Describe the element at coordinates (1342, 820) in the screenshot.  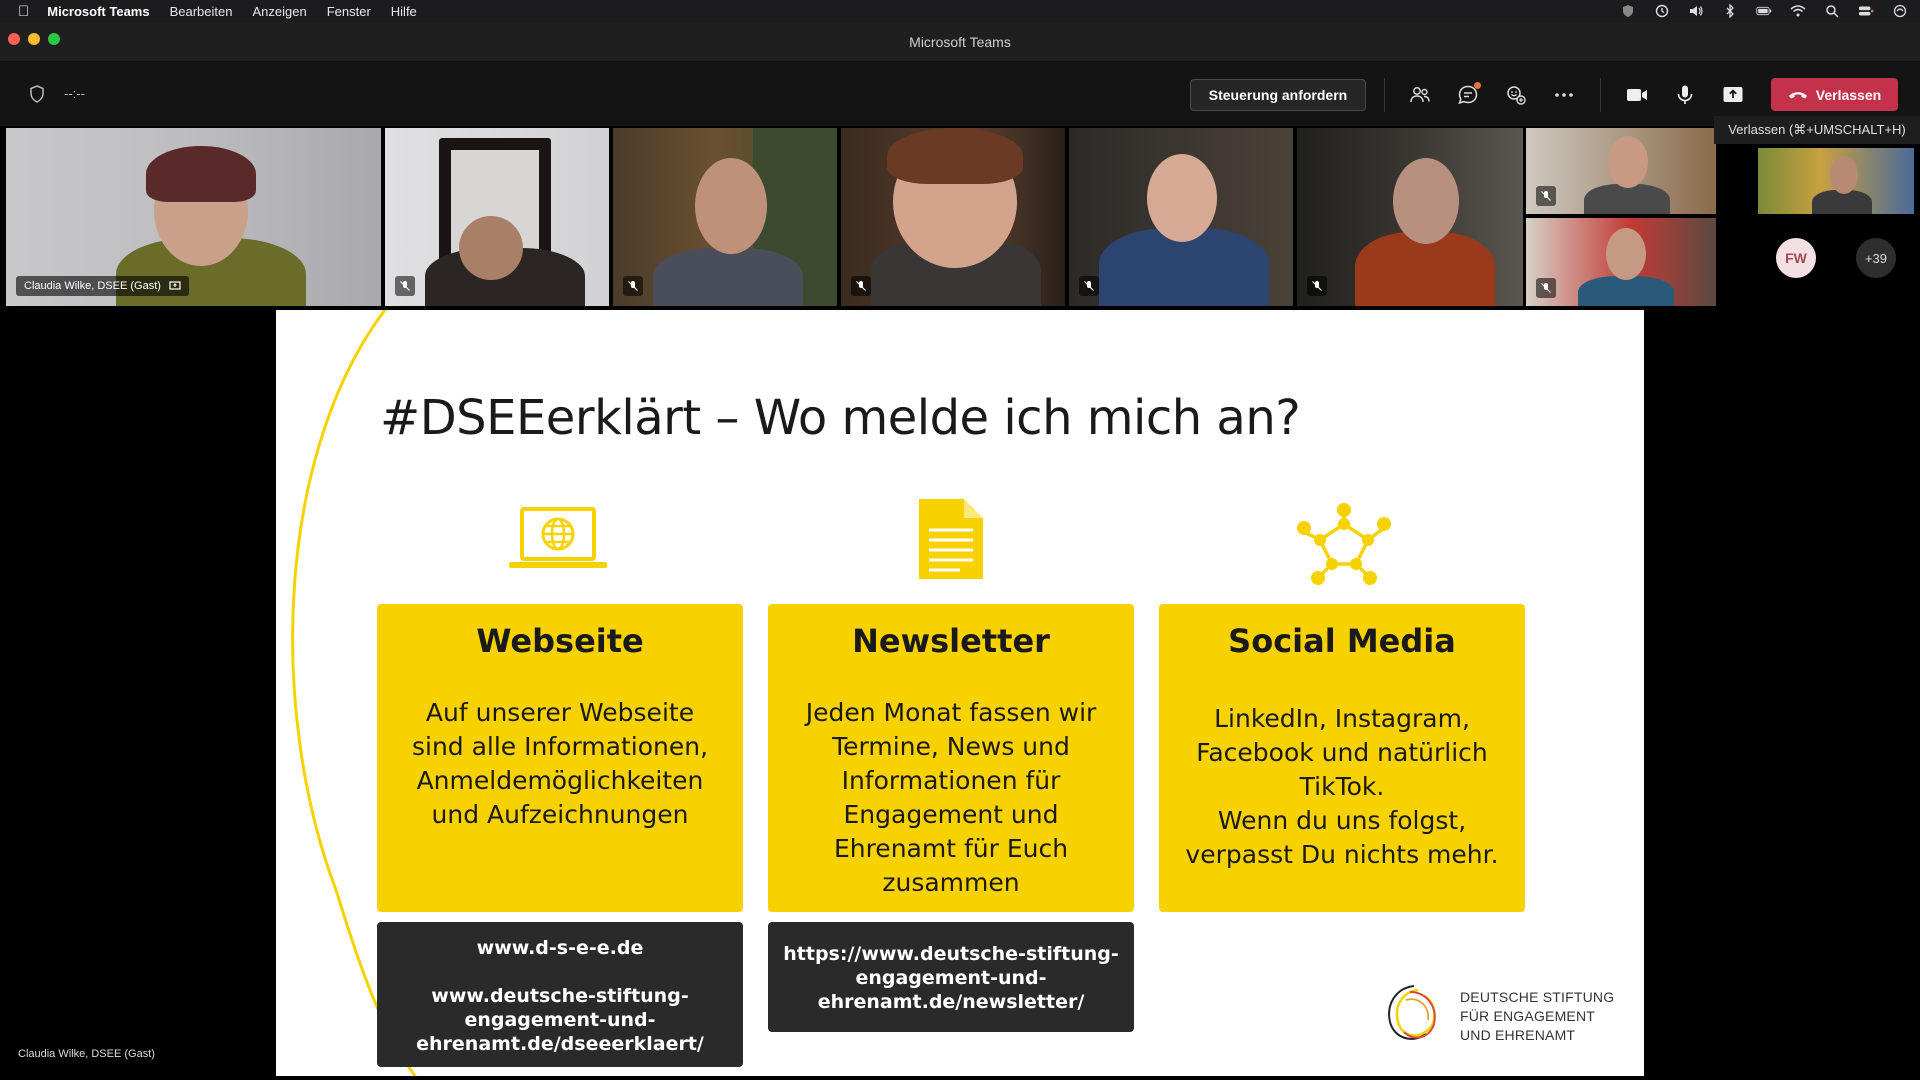
I see `card-text-line: Wenn du uns folgst,` at that location.